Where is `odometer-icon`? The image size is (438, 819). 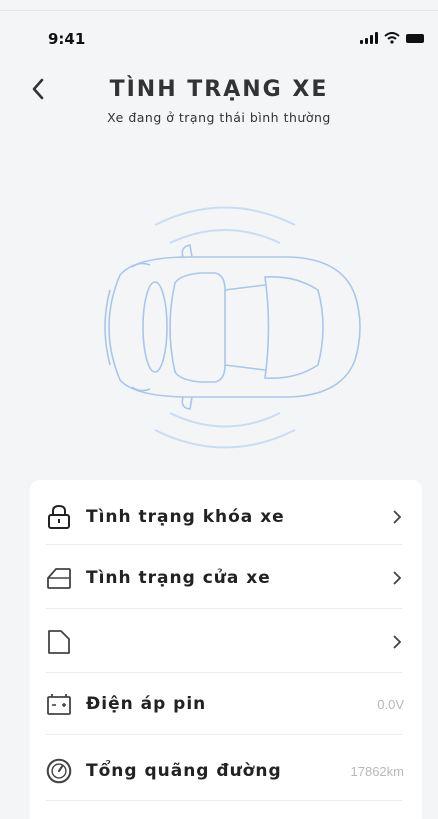
odometer-icon is located at coordinates (59, 771).